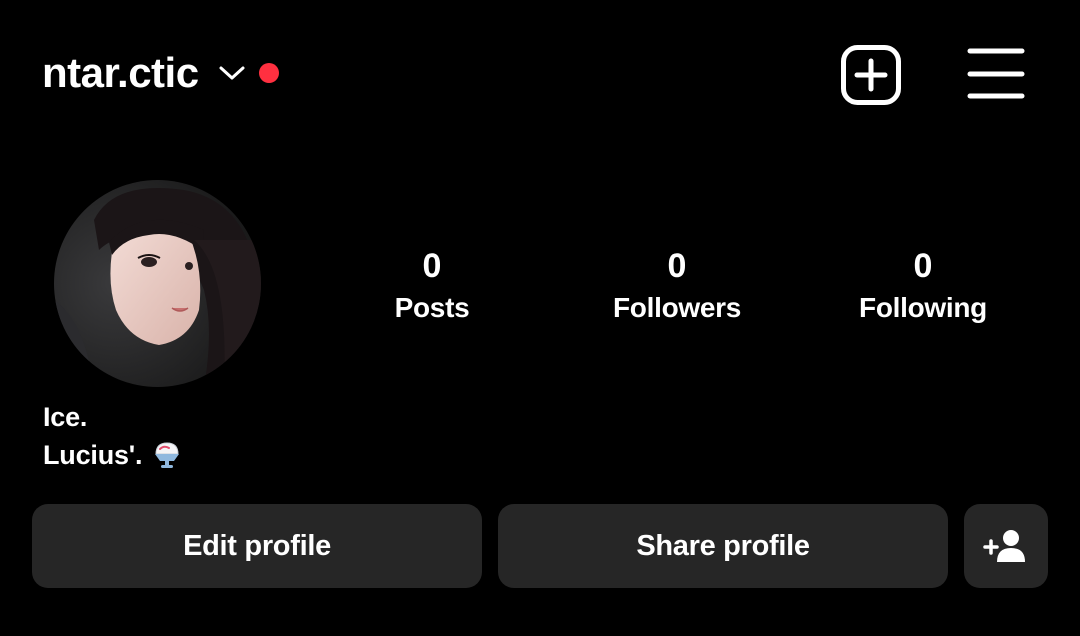 The height and width of the screenshot is (636, 1080). What do you see at coordinates (677, 307) in the screenshot?
I see `followers-label: Followers` at bounding box center [677, 307].